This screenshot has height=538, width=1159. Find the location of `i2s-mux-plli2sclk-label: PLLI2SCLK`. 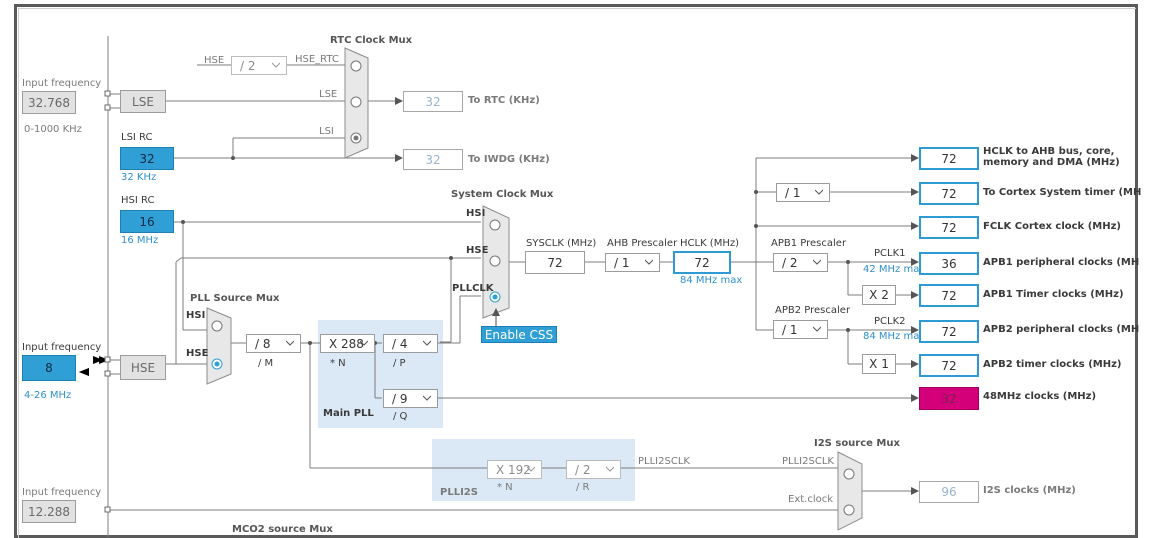

i2s-mux-plli2sclk-label: PLLI2SCLK is located at coordinates (808, 461).